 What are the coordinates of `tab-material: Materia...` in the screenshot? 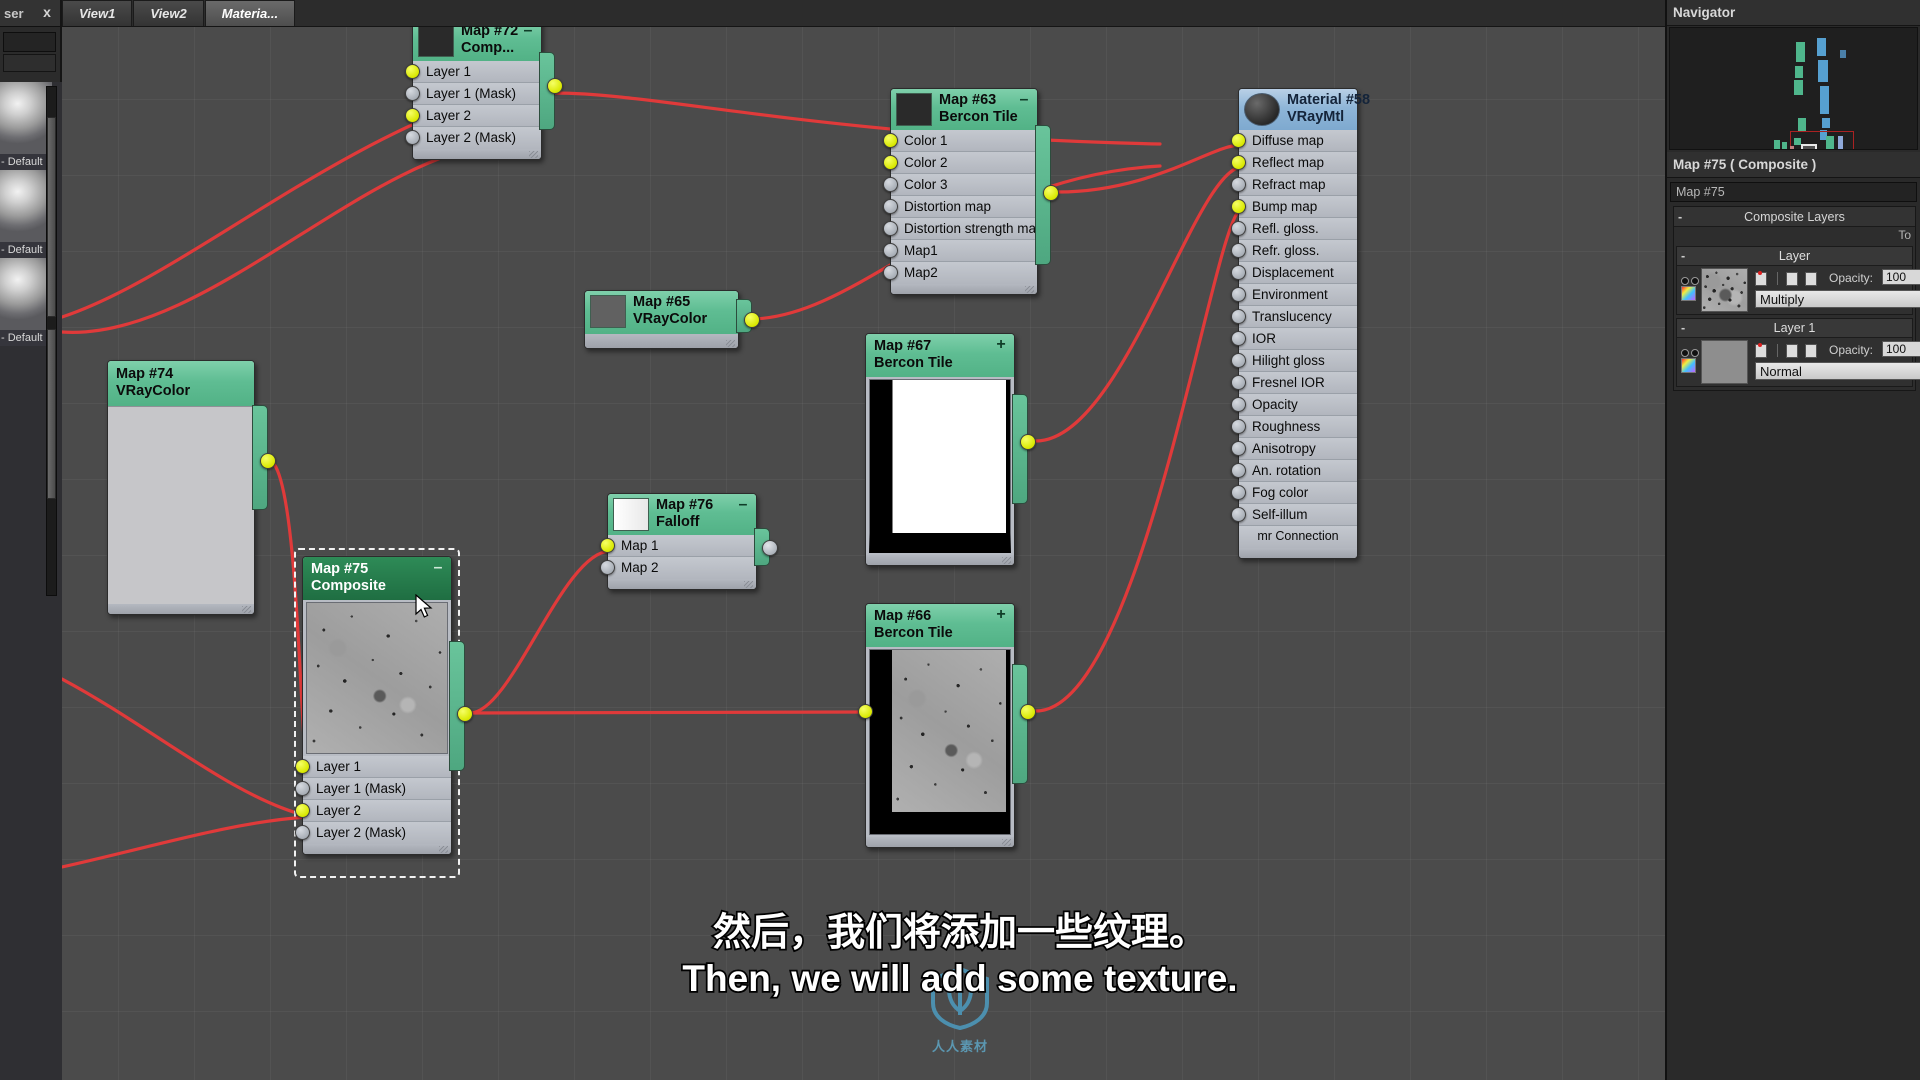 It's located at (250, 13).